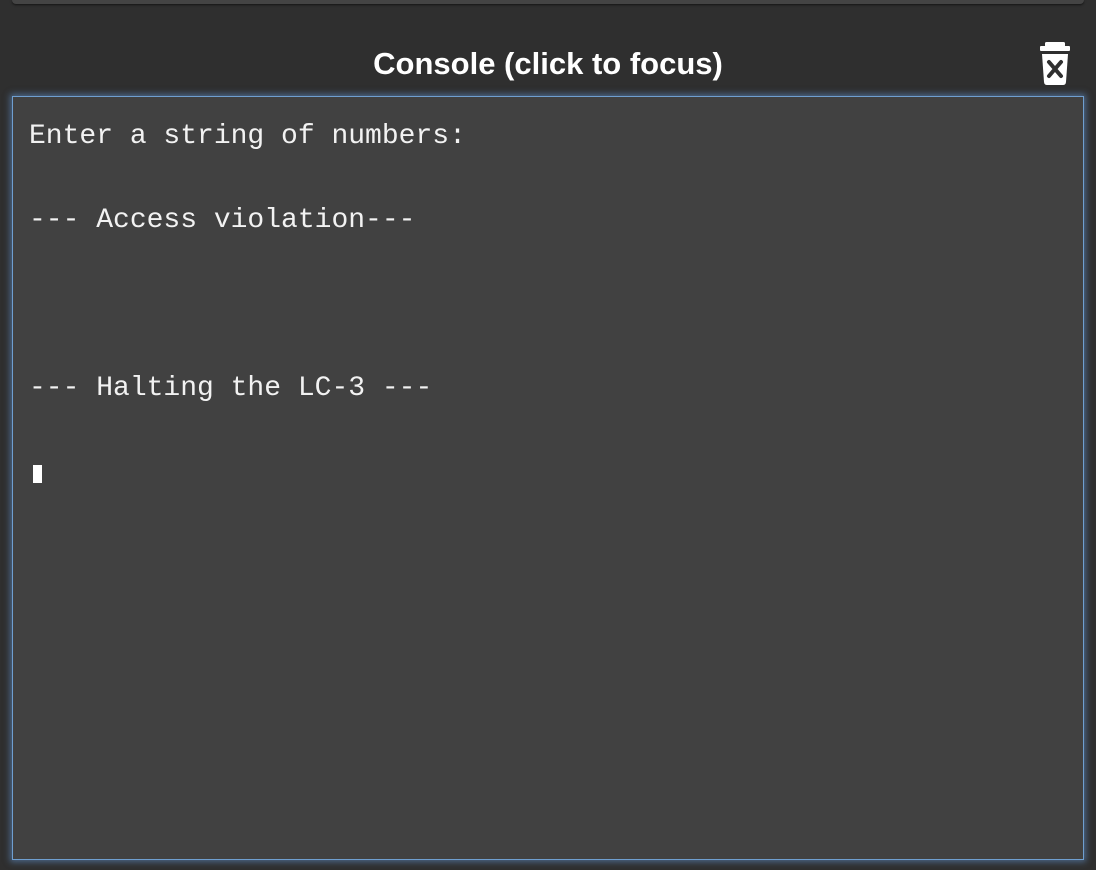  I want to click on console-line: Enter a string of numbers:, so click(247, 136).